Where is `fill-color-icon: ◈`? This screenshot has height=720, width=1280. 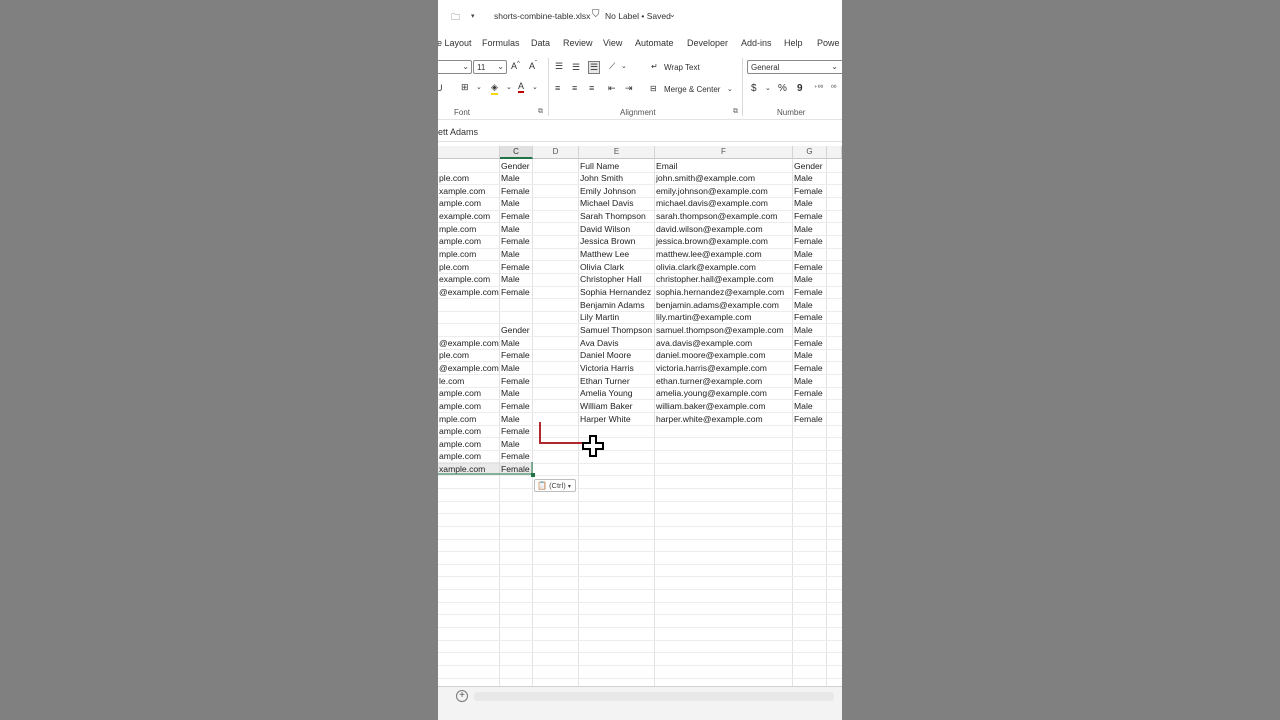 fill-color-icon: ◈ is located at coordinates (494, 88).